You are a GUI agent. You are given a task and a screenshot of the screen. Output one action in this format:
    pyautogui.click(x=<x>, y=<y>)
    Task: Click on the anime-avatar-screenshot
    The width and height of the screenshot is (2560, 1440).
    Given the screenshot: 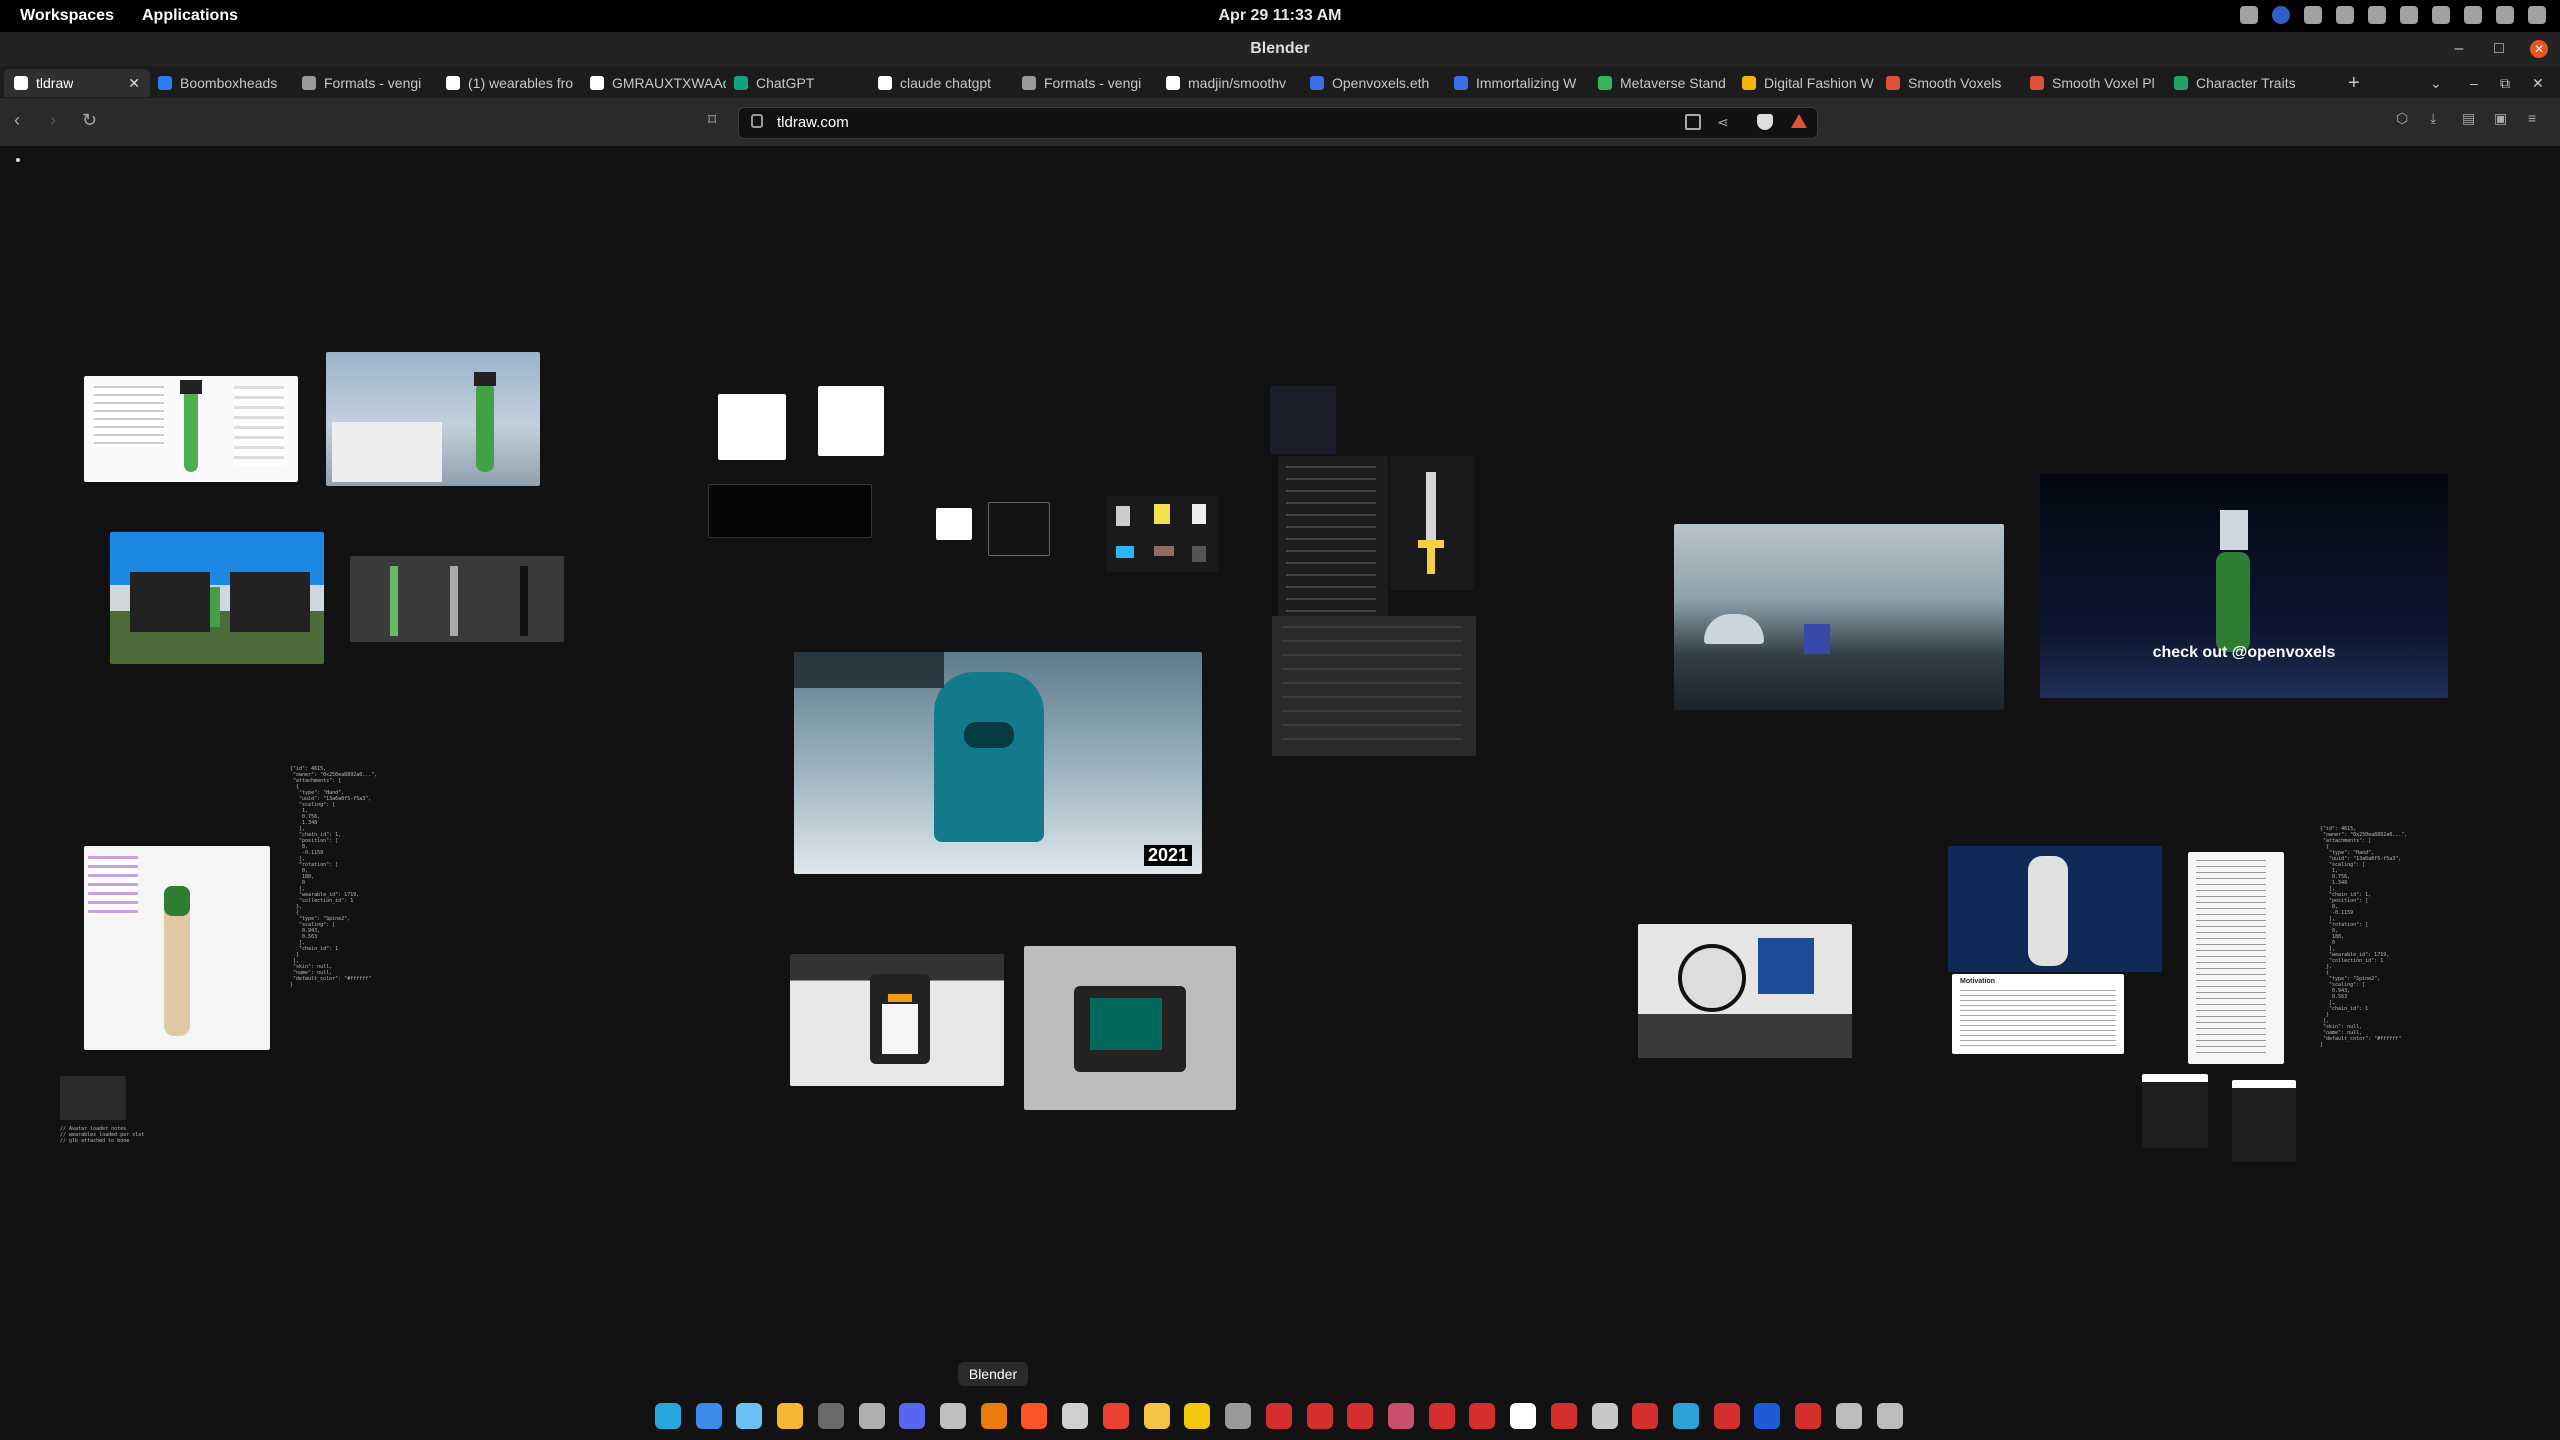 What is the action you would take?
    pyautogui.click(x=2055, y=909)
    